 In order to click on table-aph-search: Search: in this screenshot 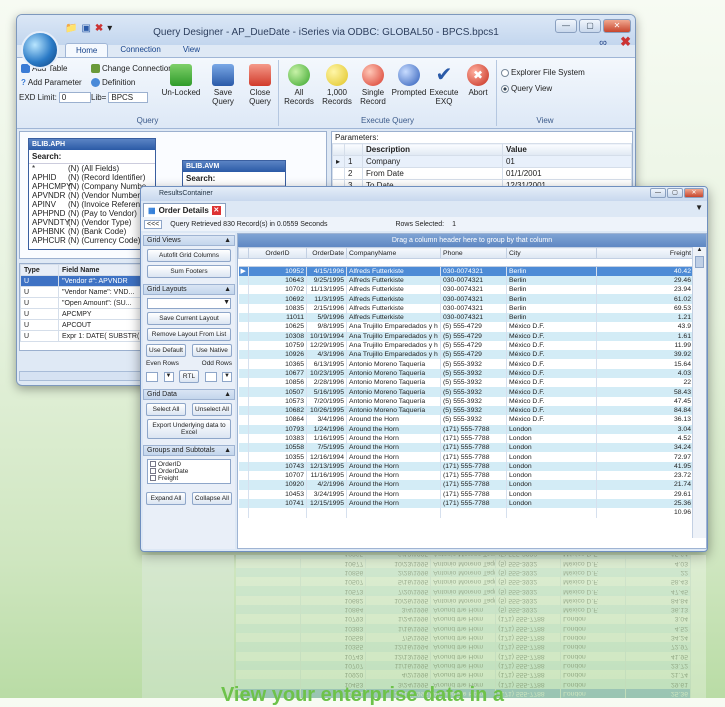, I will do `click(92, 157)`.